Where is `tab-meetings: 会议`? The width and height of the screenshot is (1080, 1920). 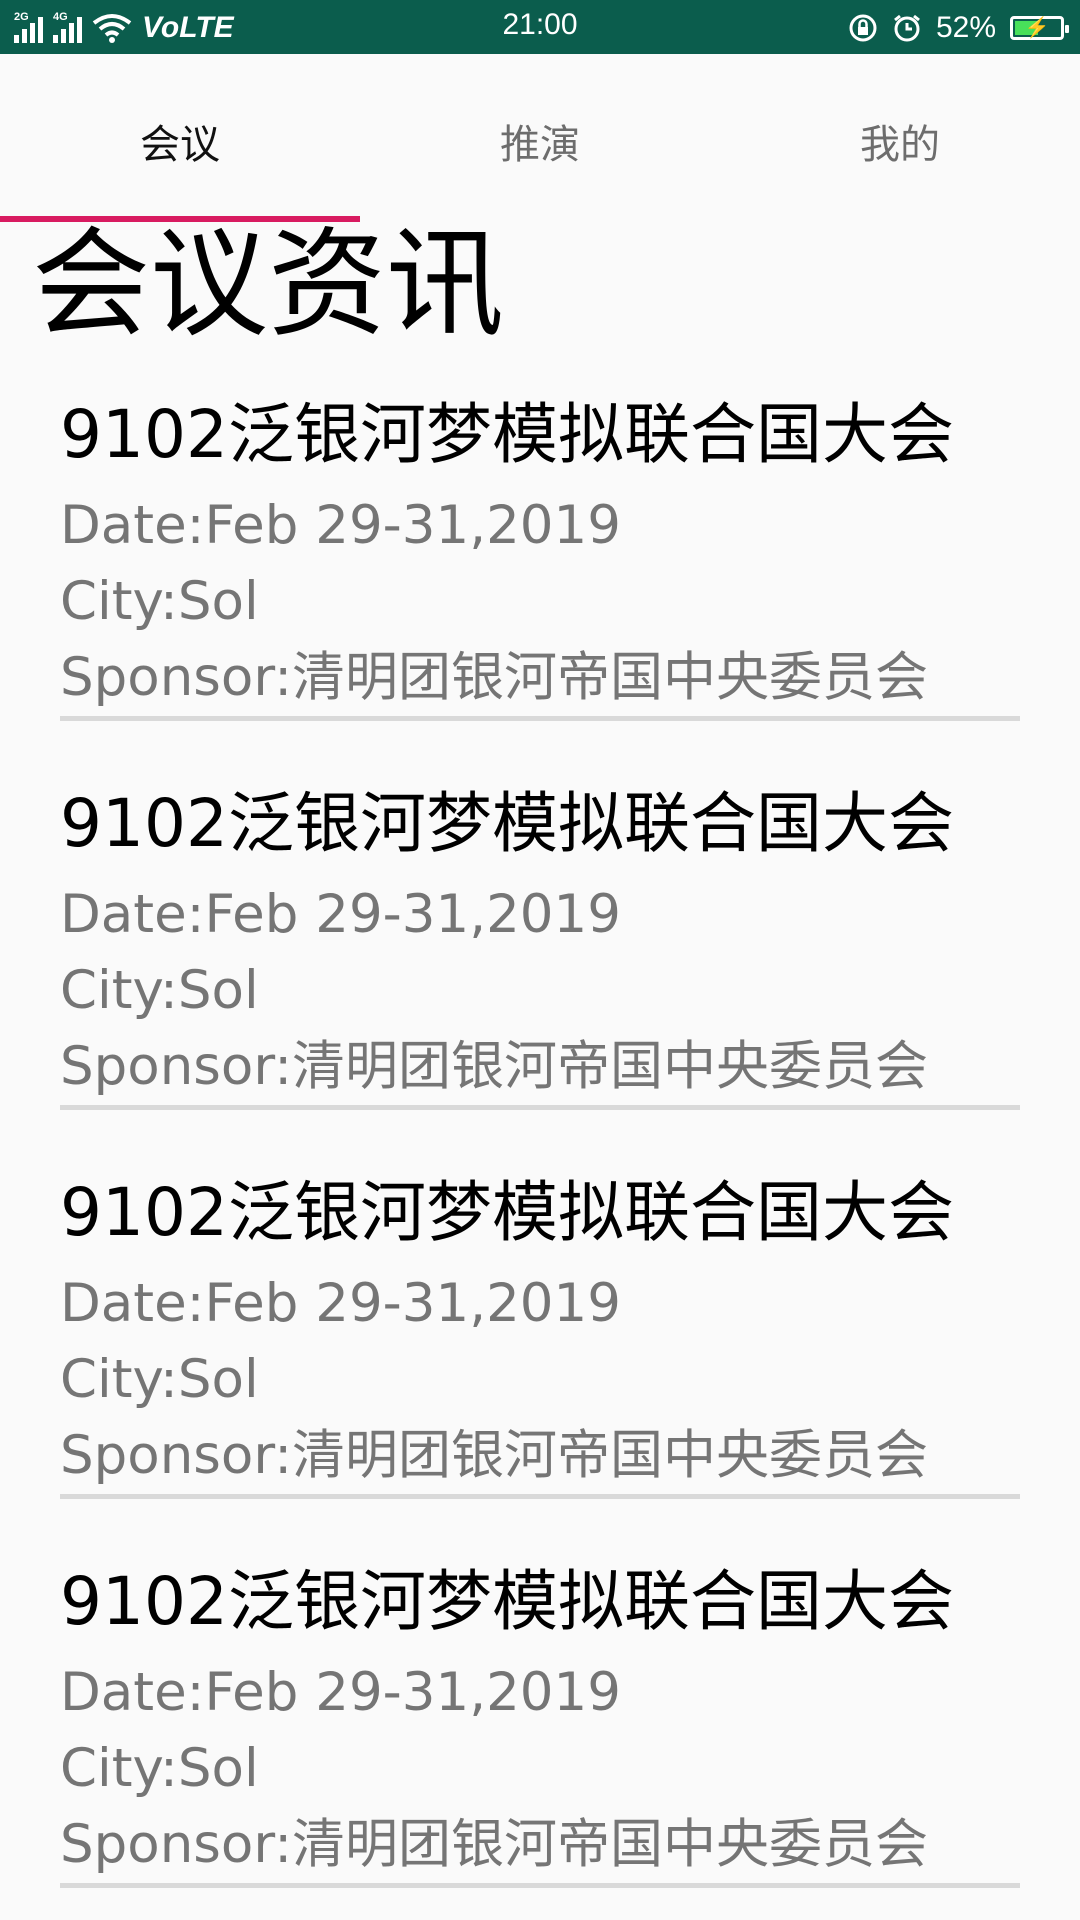 tab-meetings: 会议 is located at coordinates (180, 141).